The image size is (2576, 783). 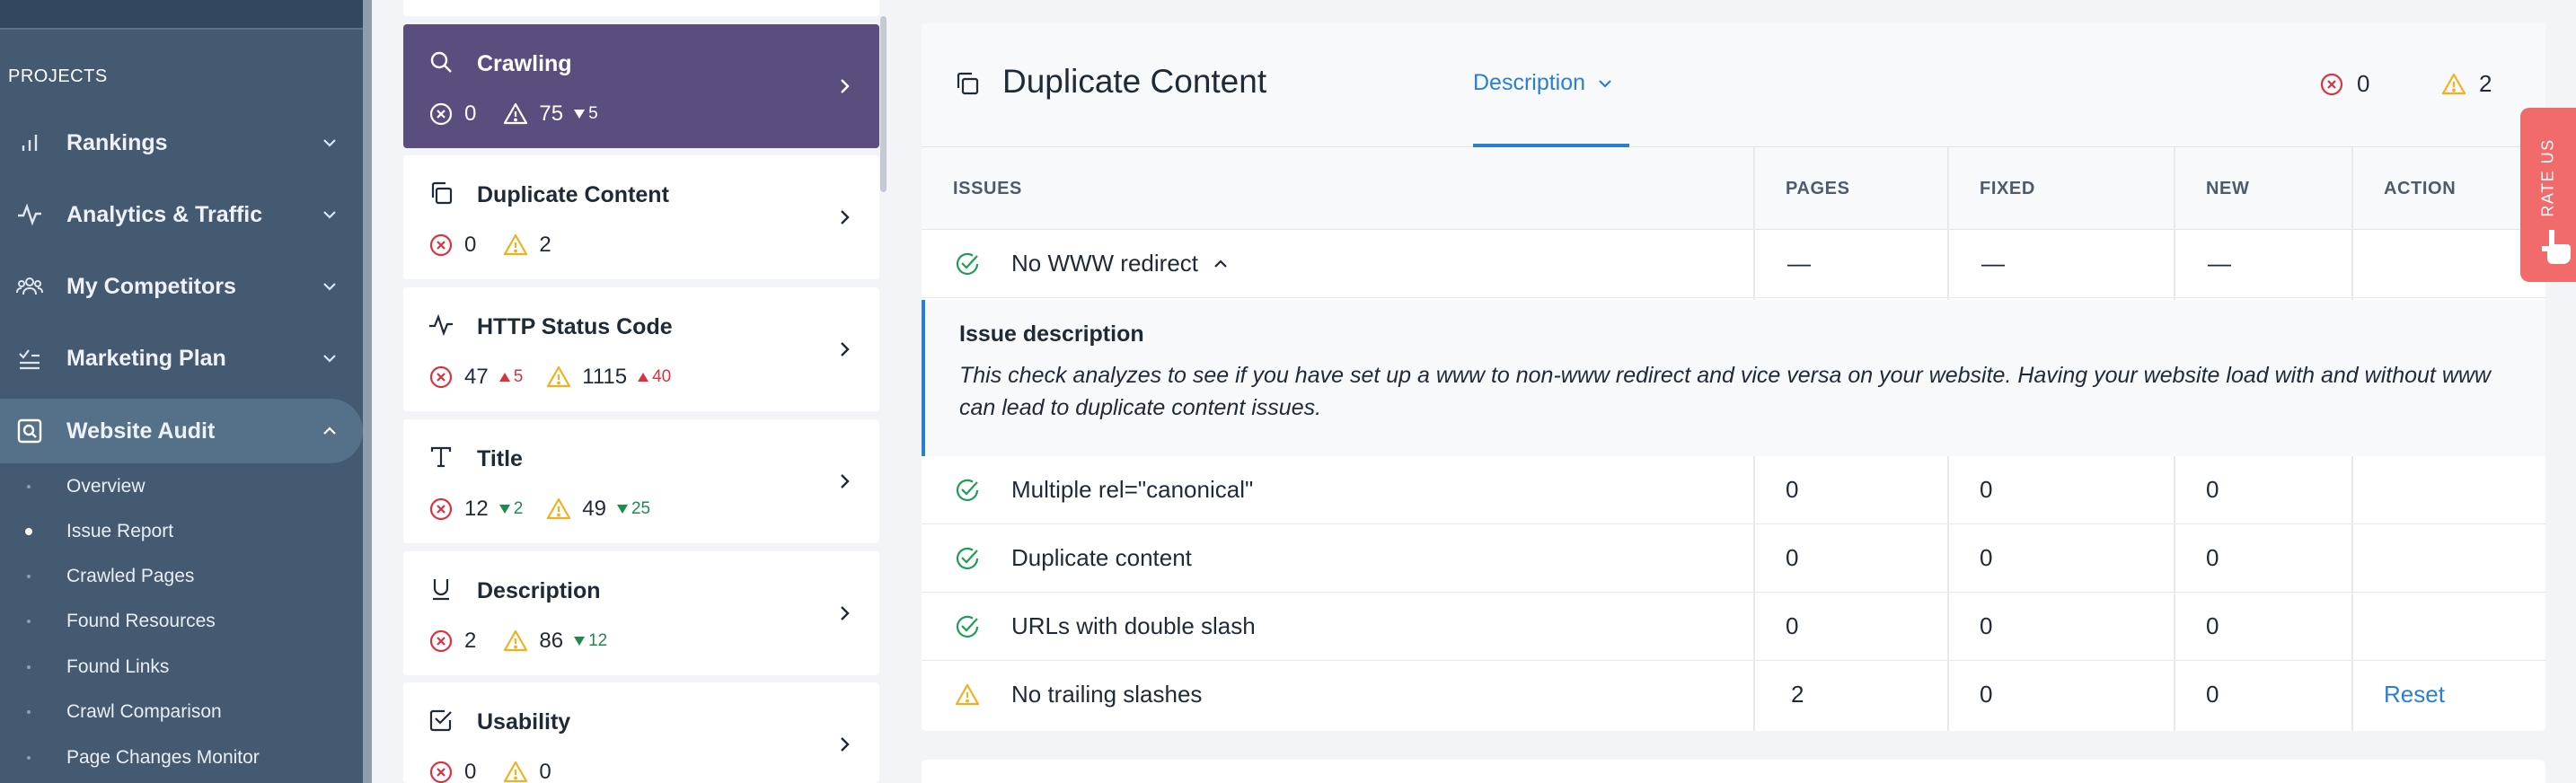 I want to click on column-header-fixed: FIXED, so click(x=2007, y=188).